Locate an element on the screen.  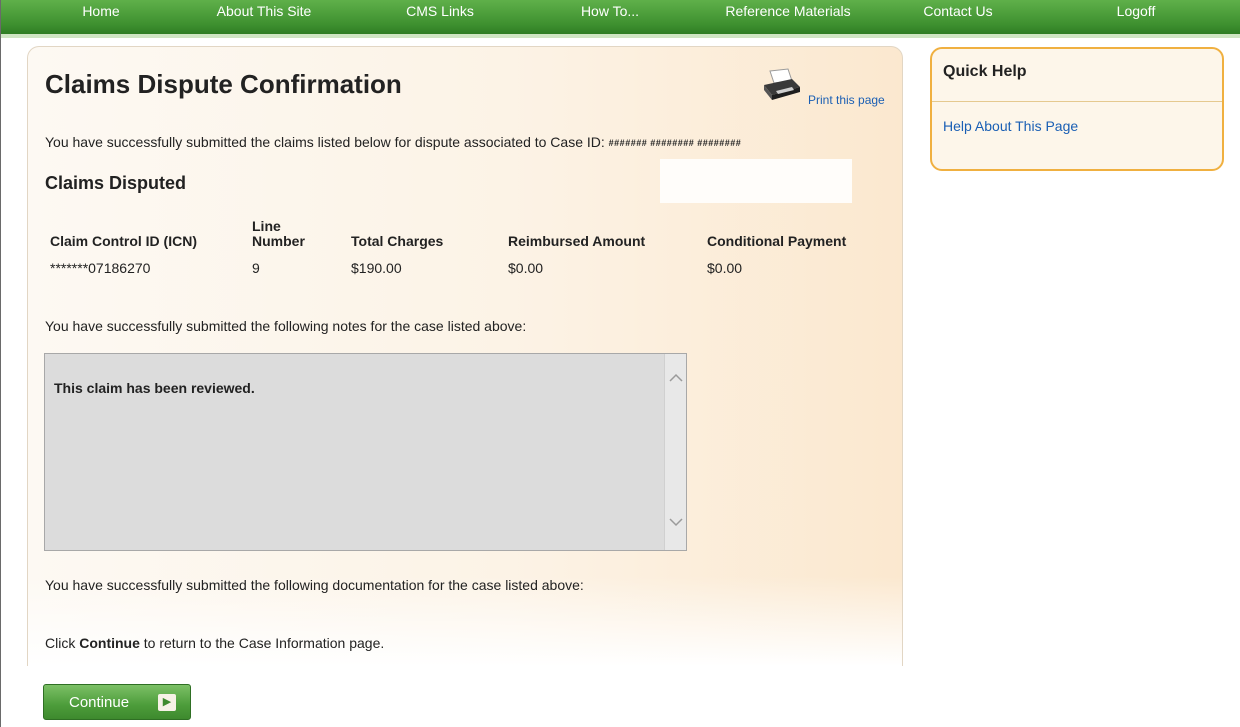
col-header-icn: Claim Control ID (ICN) is located at coordinates (123, 241).